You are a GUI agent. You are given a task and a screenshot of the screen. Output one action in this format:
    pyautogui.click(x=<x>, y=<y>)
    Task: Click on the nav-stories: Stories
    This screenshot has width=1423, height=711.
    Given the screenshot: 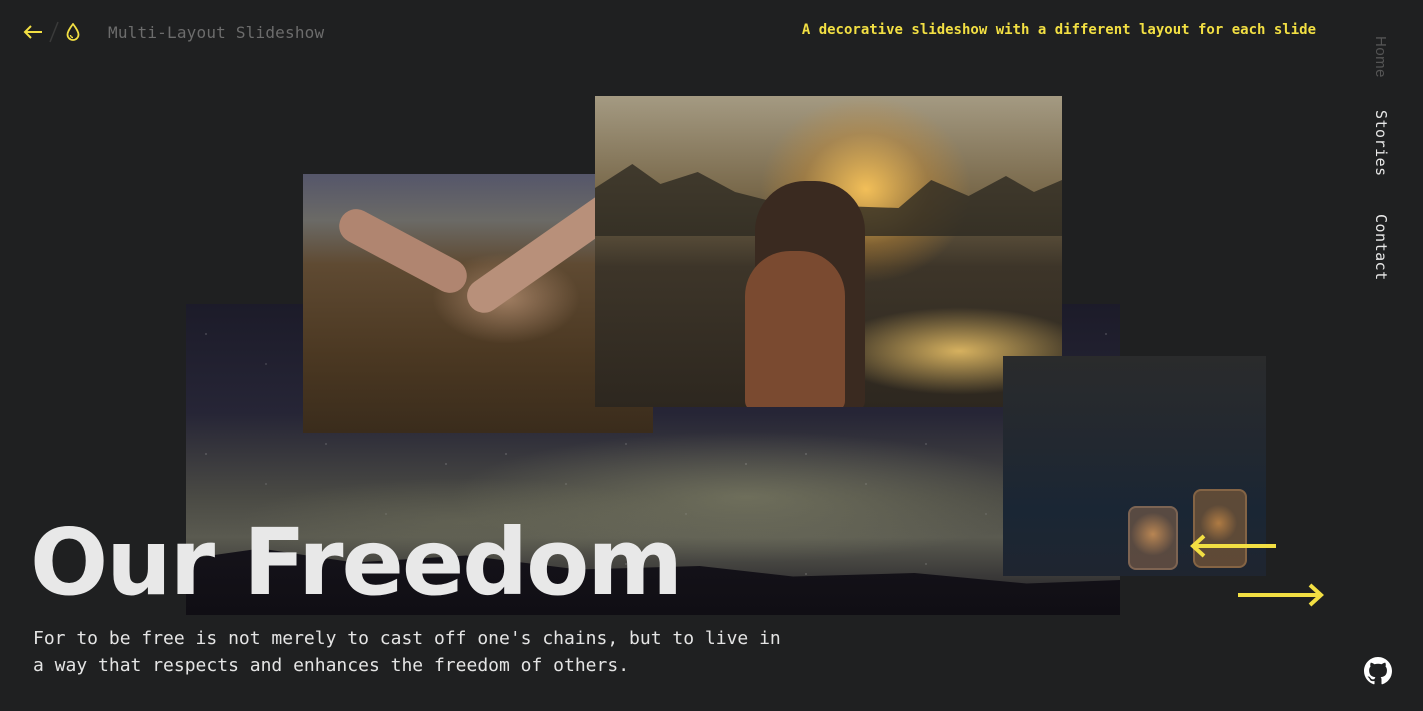 What is the action you would take?
    pyautogui.click(x=1381, y=143)
    